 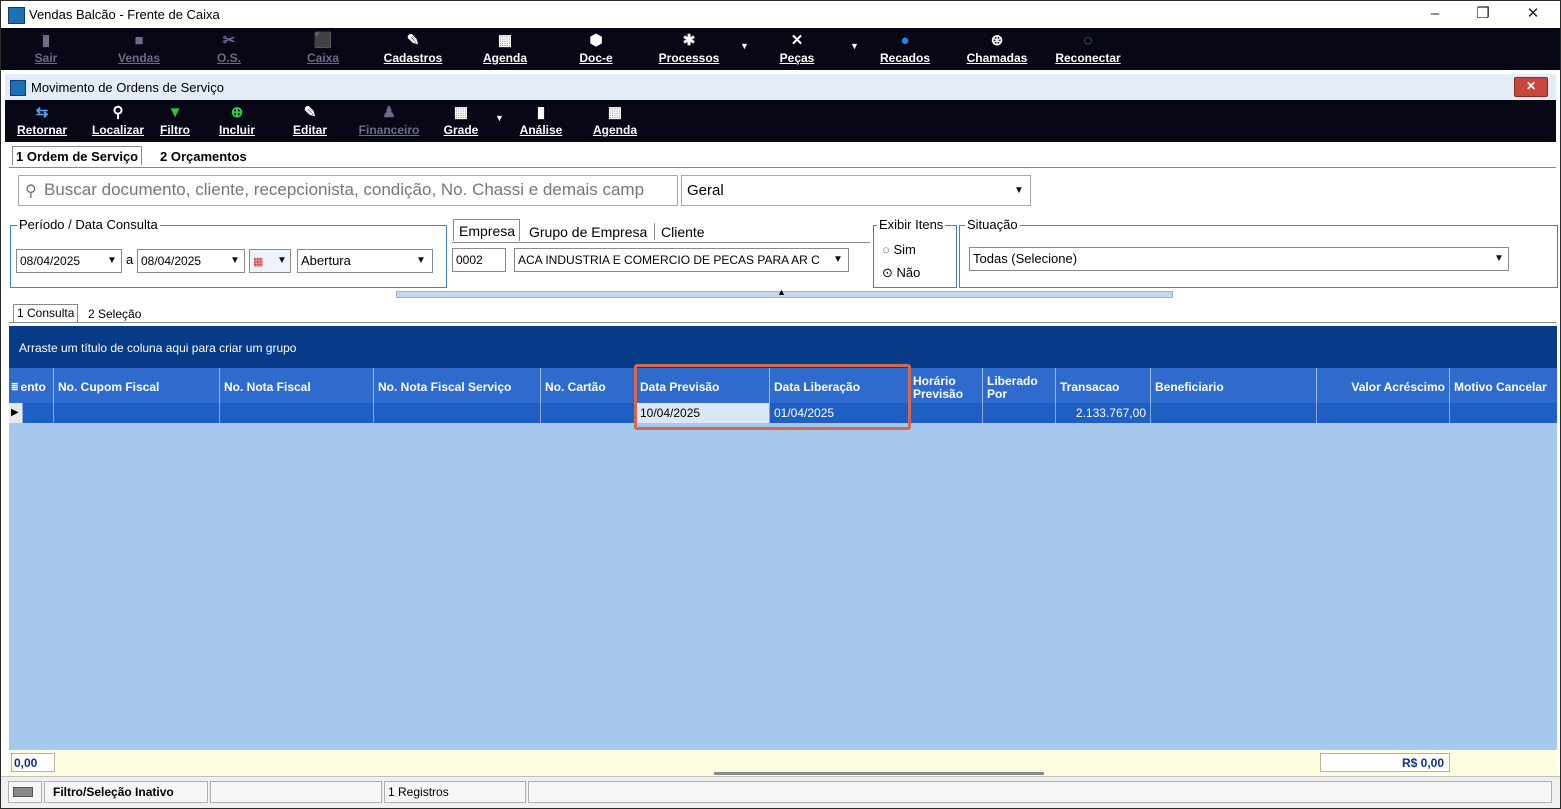 What do you see at coordinates (905, 49) in the screenshot?
I see `recados-button: ● Recados` at bounding box center [905, 49].